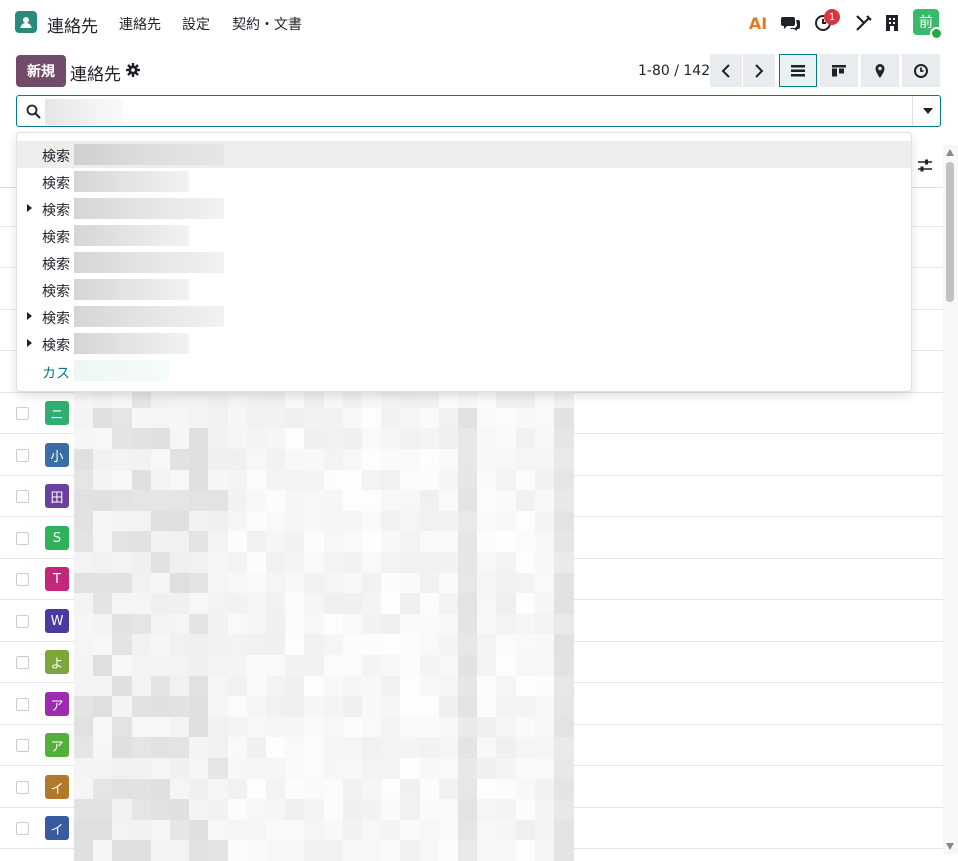 This screenshot has height=861, width=958. I want to click on kanban-icon, so click(839, 70).